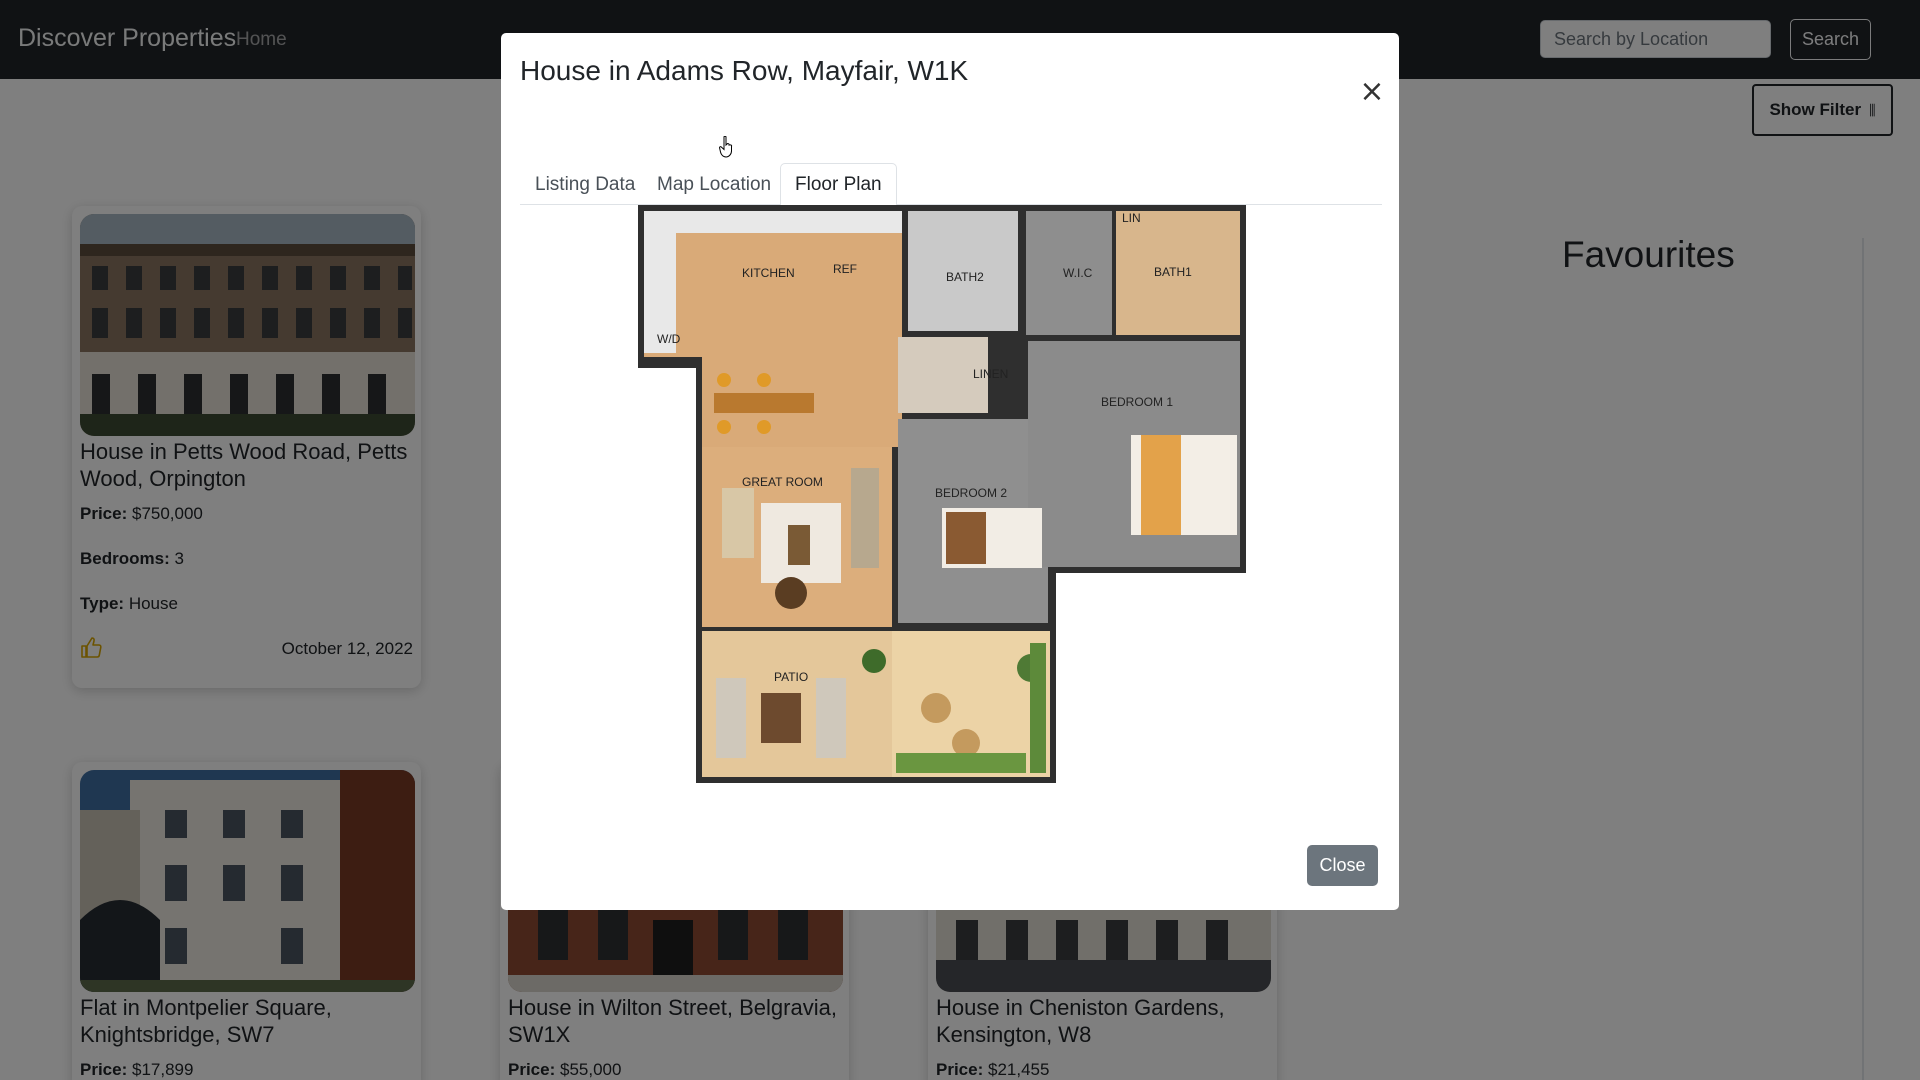  I want to click on floor-plan-label: REF, so click(845, 269).